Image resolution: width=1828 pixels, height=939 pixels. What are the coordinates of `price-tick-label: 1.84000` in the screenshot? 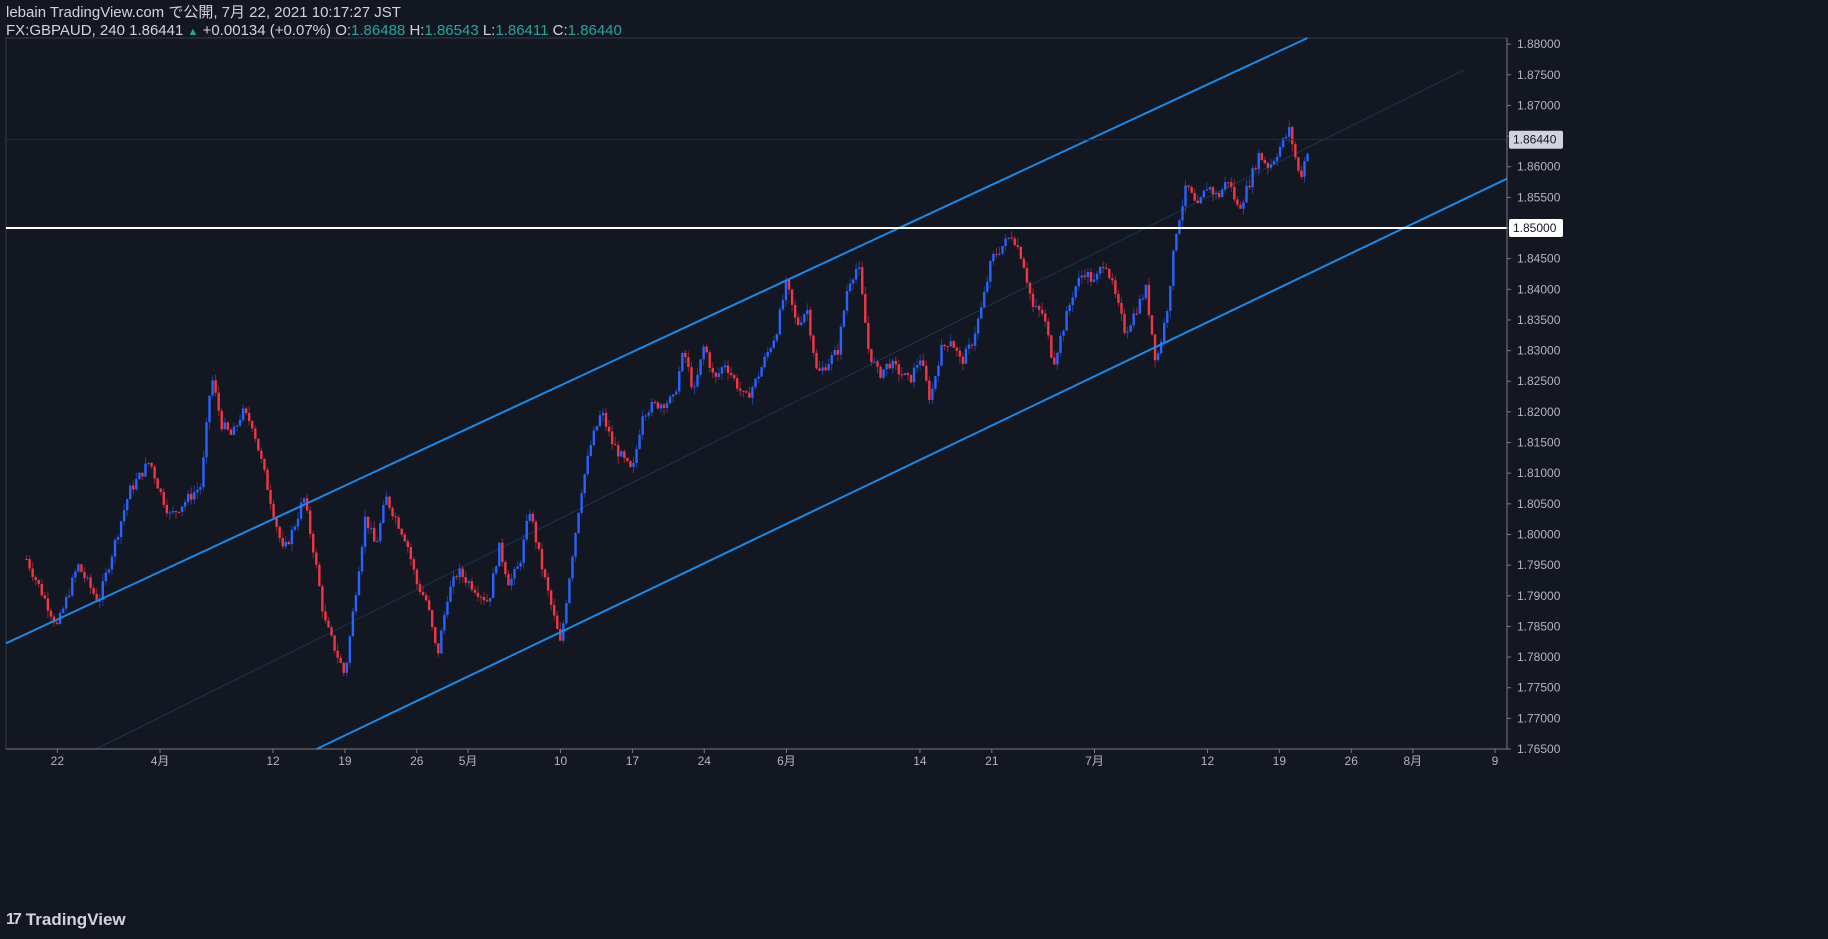 It's located at (1539, 289).